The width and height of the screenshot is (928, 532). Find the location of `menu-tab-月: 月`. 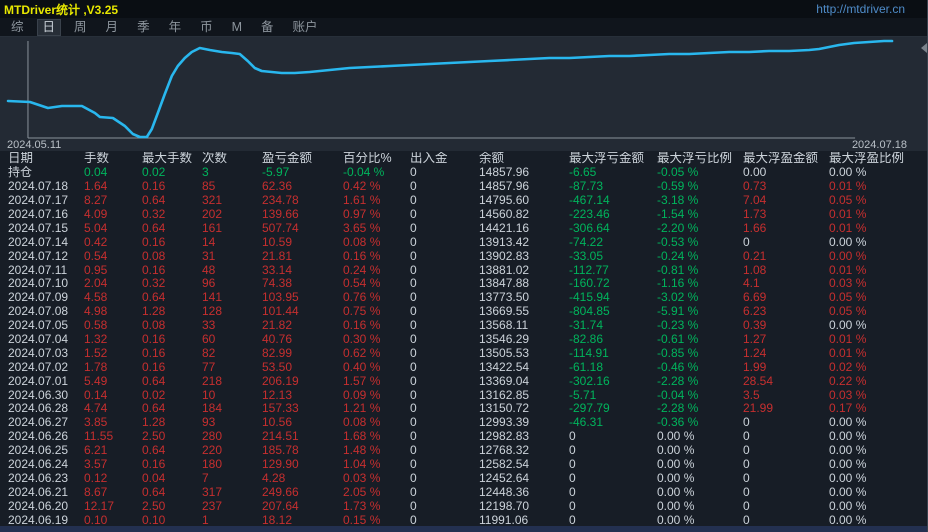

menu-tab-月: 月 is located at coordinates (112, 27).